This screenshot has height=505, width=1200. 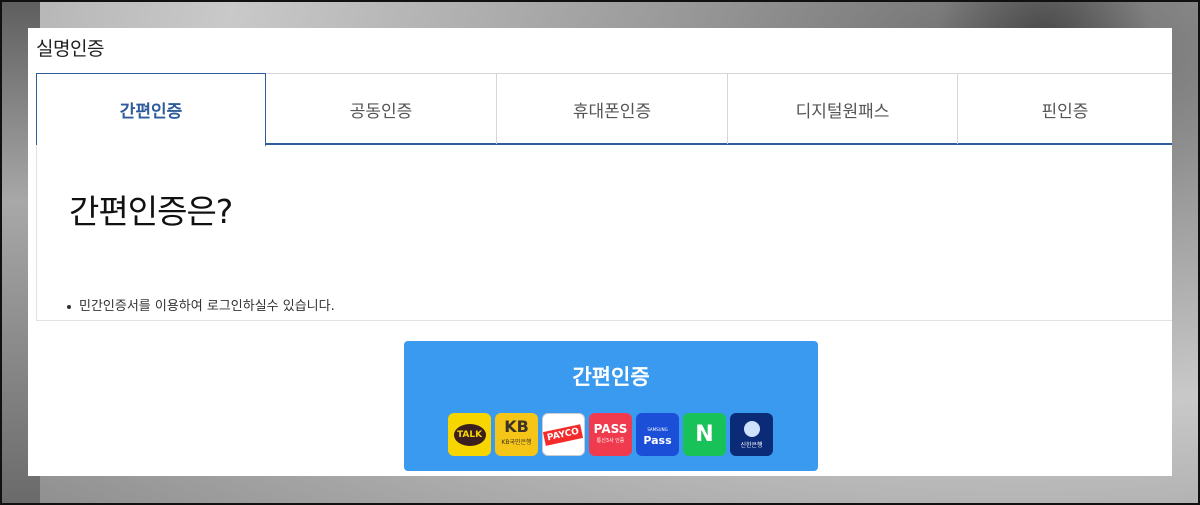 What do you see at coordinates (469, 434) in the screenshot?
I see `kakao-talk-icon: TALK` at bounding box center [469, 434].